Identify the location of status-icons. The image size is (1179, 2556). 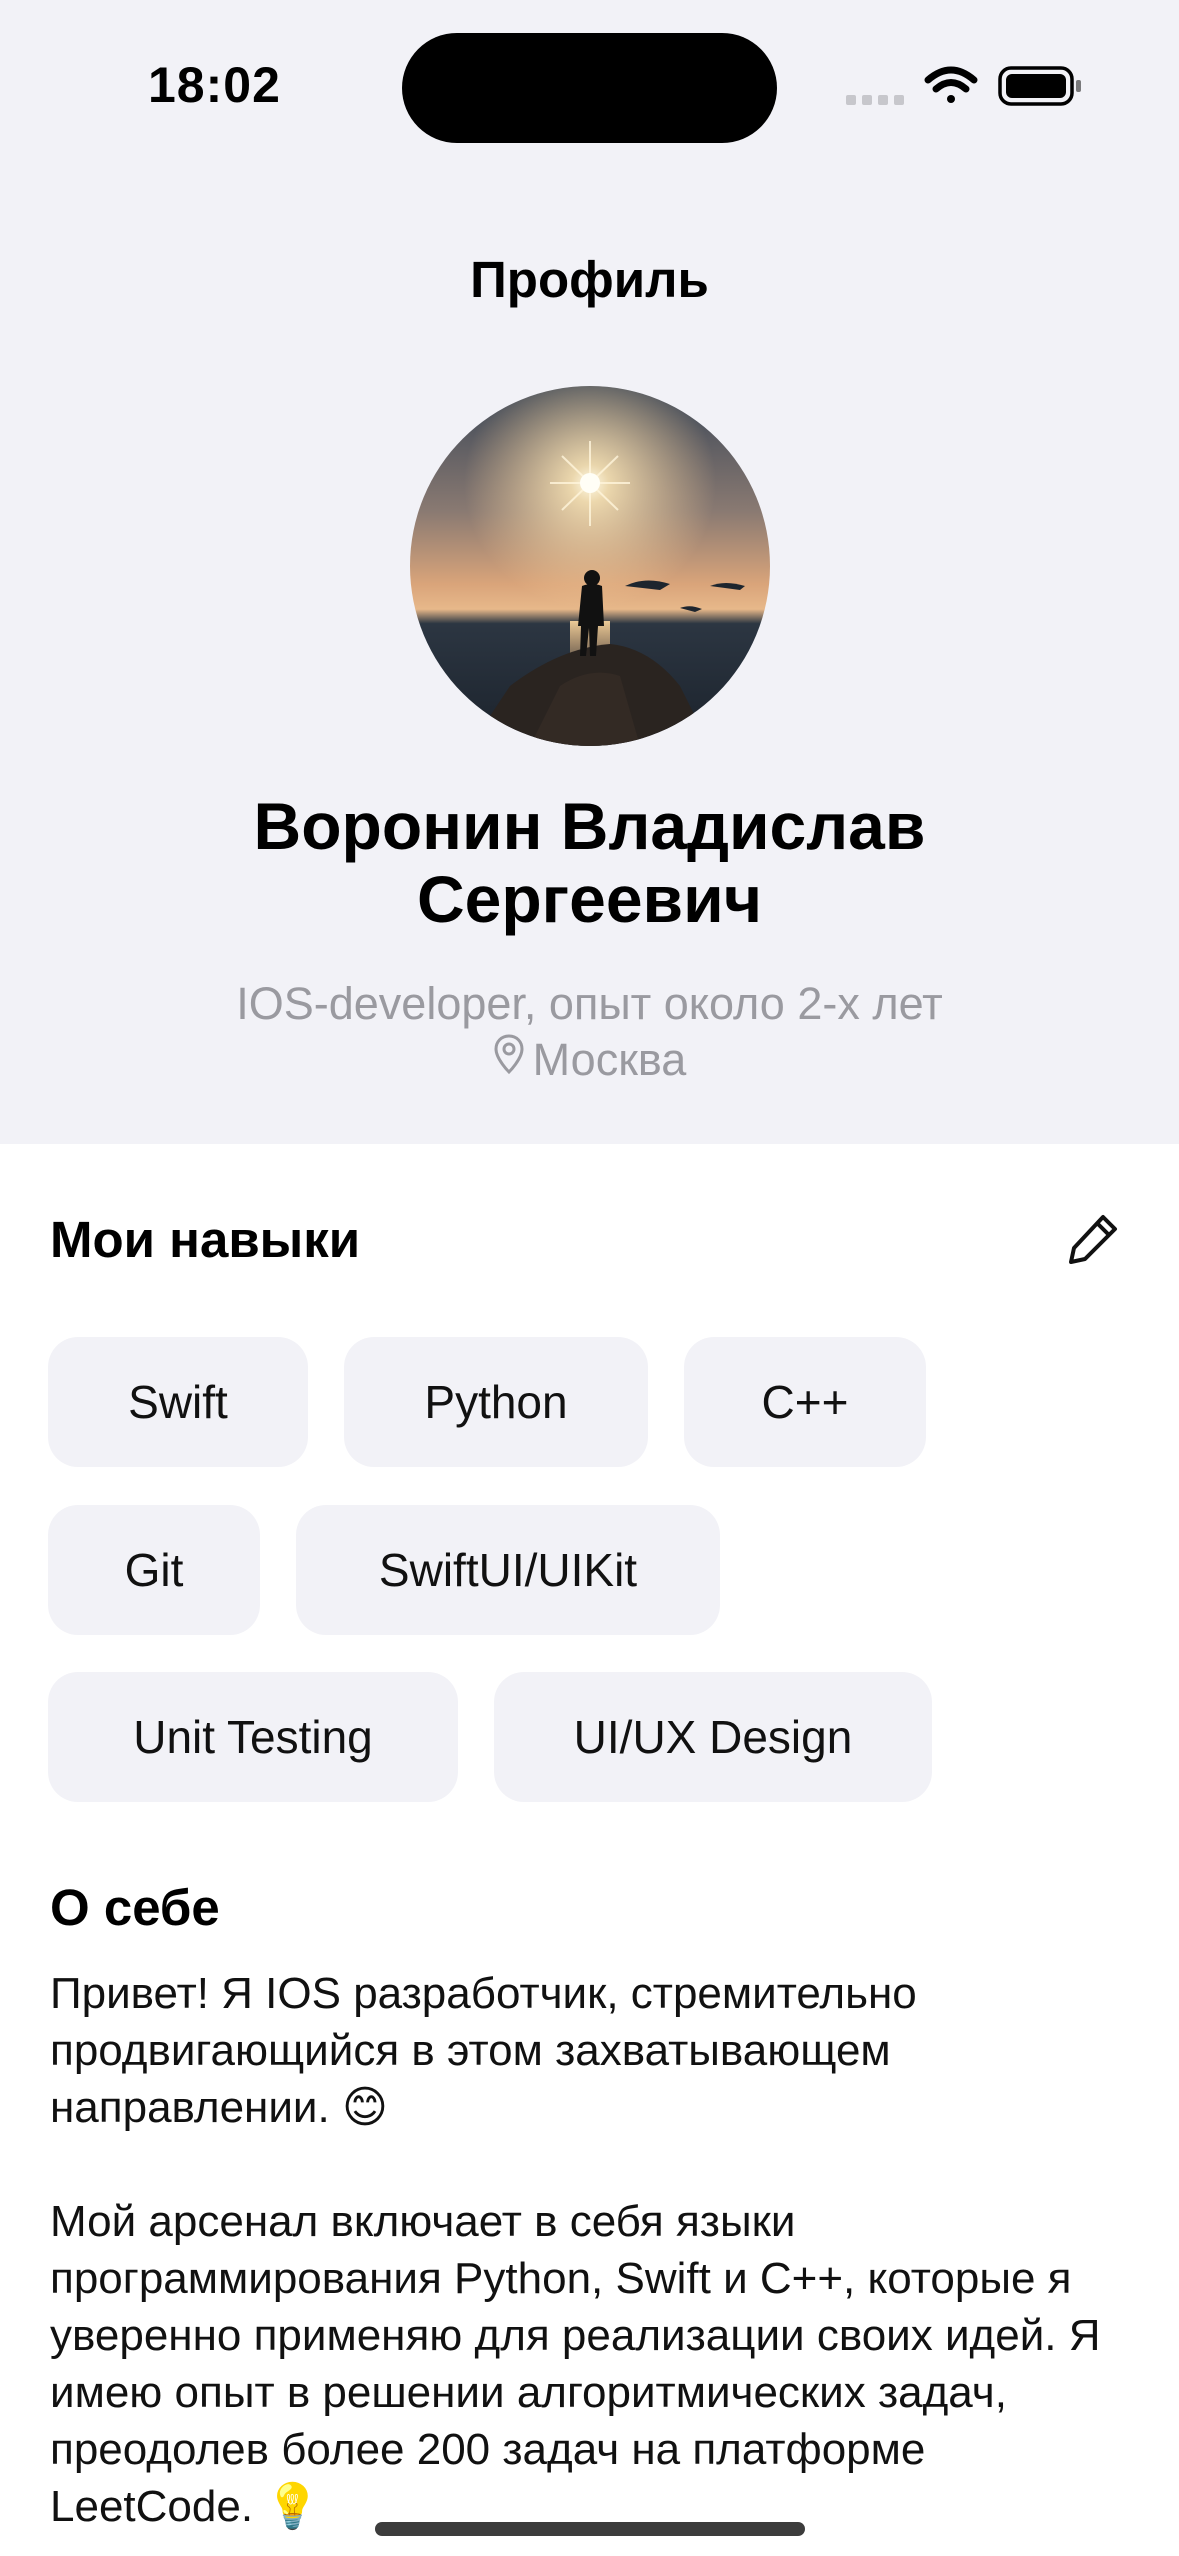
(965, 87).